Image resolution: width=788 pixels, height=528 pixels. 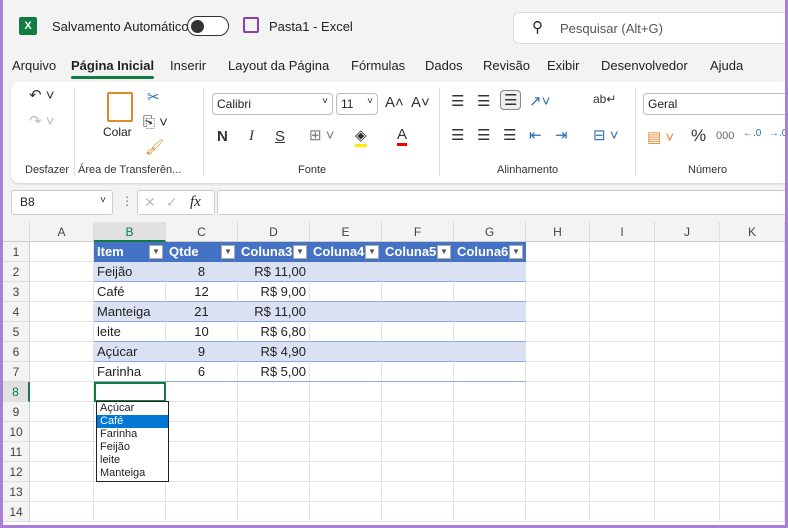 What do you see at coordinates (202, 472) in the screenshot?
I see `cell-C12` at bounding box center [202, 472].